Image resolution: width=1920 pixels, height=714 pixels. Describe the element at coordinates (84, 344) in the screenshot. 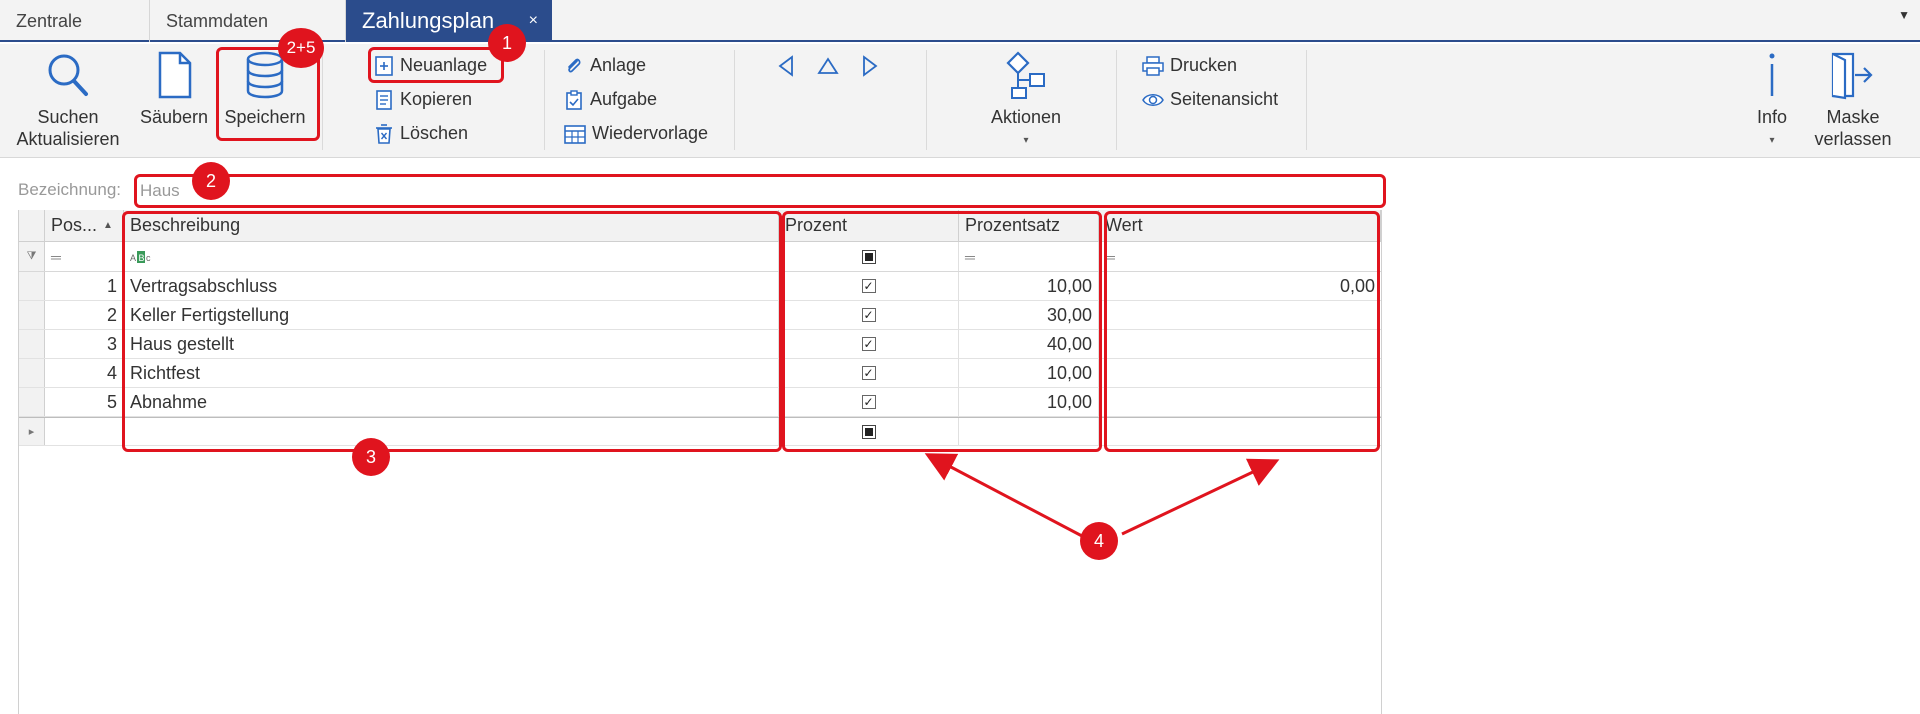

I see `cell-pos: 3` at that location.